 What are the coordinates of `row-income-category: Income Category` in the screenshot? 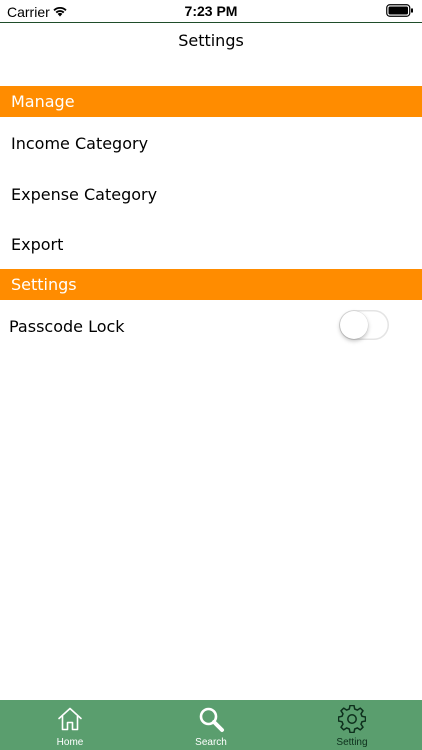 It's located at (211, 144).